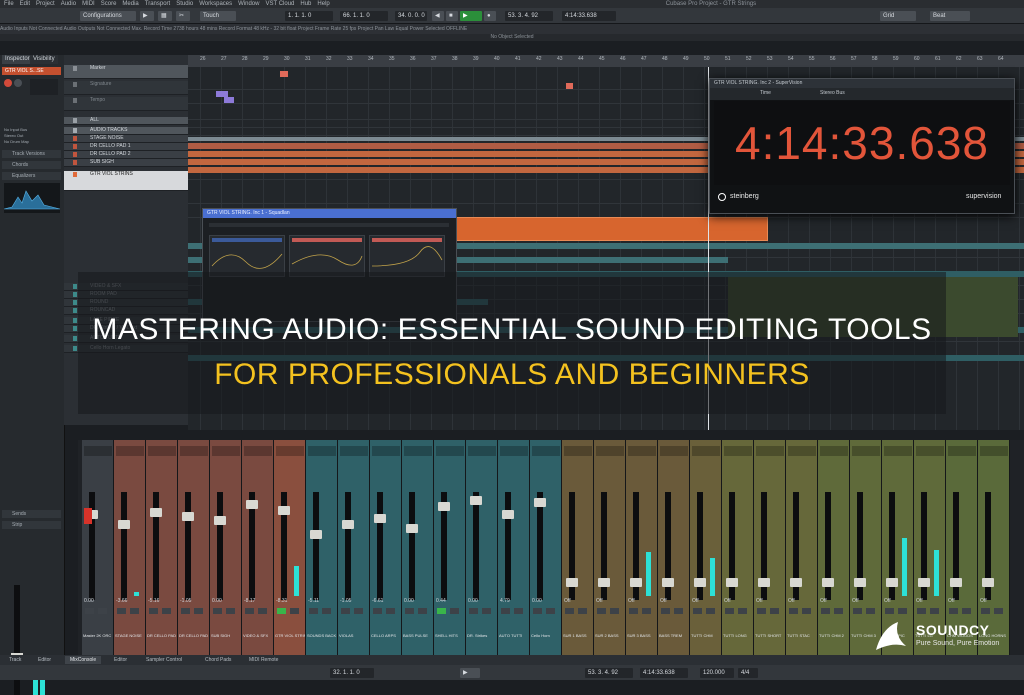  What do you see at coordinates (290, 547) in the screenshot?
I see `mixer-channel: -8.31 GTR VIOL STRIN` at bounding box center [290, 547].